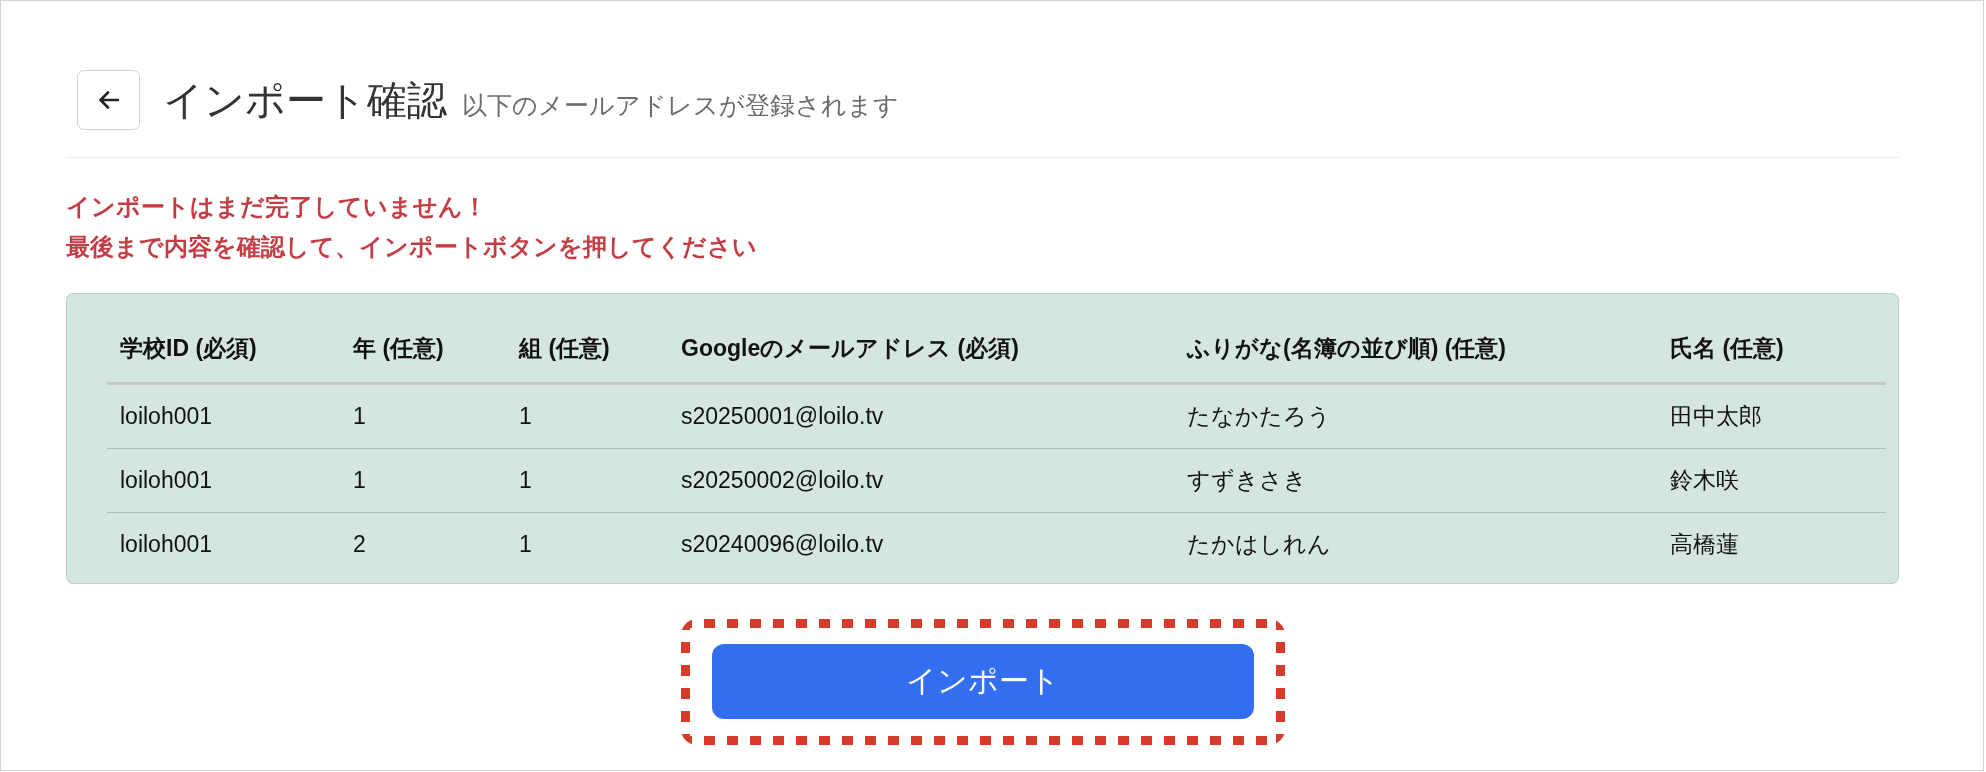 This screenshot has width=1986, height=772. What do you see at coordinates (1347, 348) in the screenshot?
I see `column-header: ふりがな(名簿の並び順) (任意)` at bounding box center [1347, 348].